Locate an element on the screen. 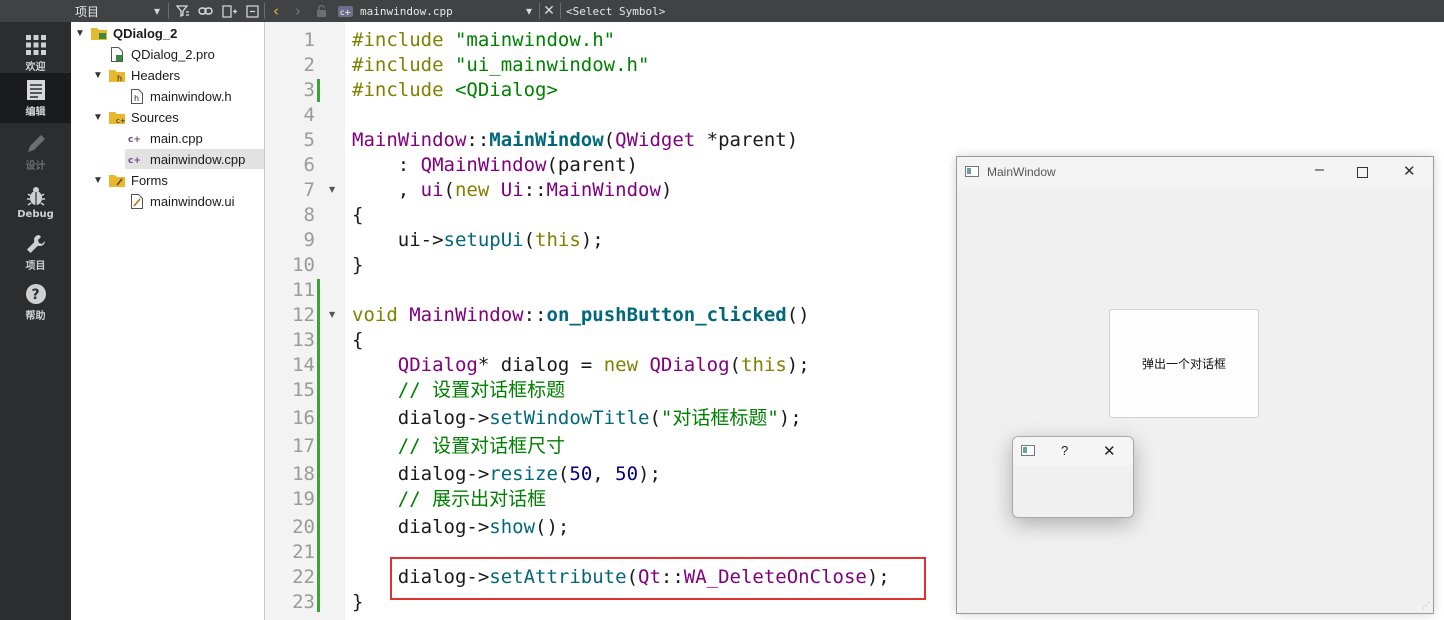 The height and width of the screenshot is (620, 1444). file-label: main.cpp is located at coordinates (176, 138).